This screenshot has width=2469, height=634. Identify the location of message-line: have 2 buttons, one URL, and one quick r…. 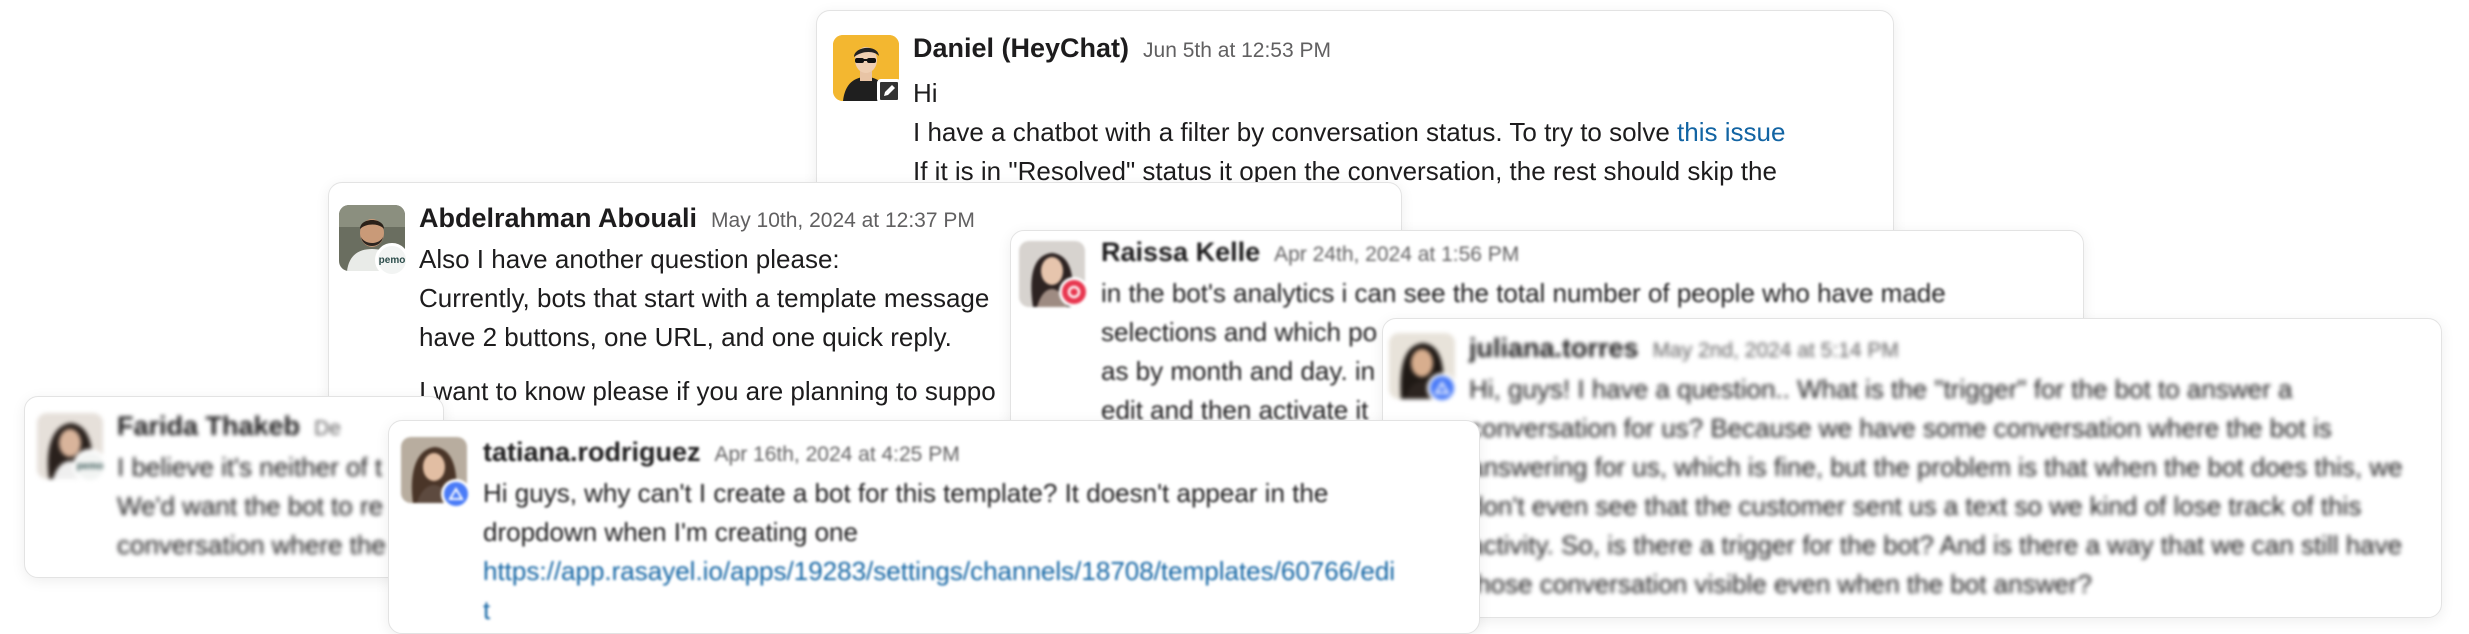
(685, 337).